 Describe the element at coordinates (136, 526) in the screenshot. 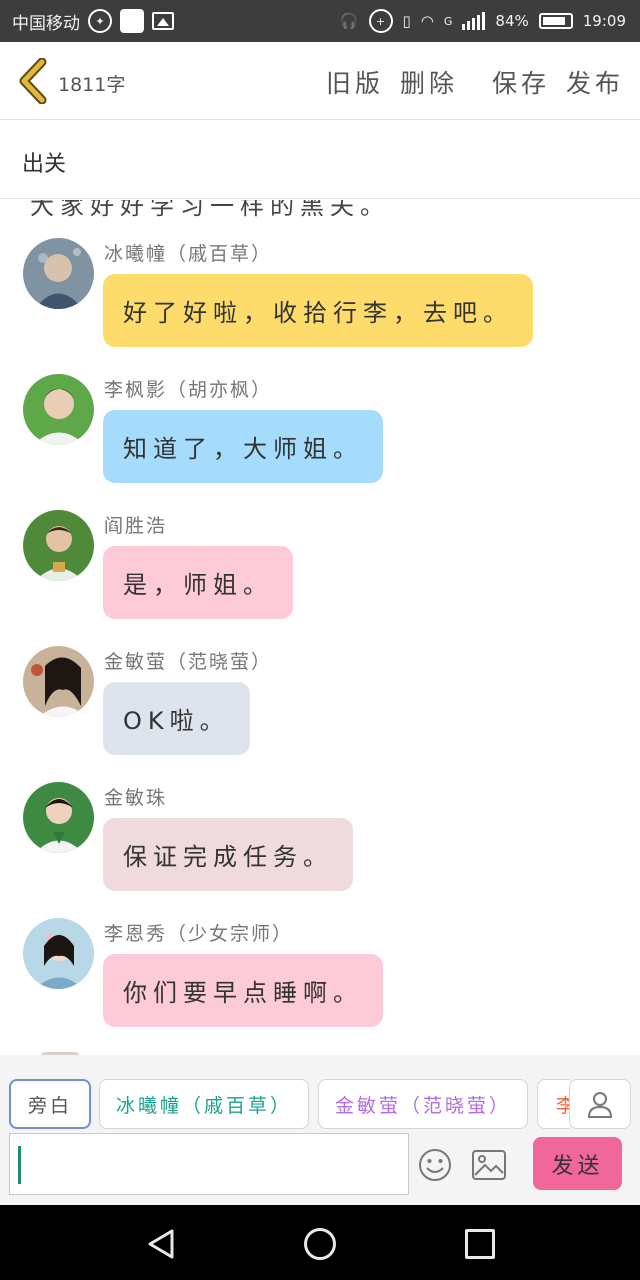

I see `sender-name: 阎胜浩` at that location.